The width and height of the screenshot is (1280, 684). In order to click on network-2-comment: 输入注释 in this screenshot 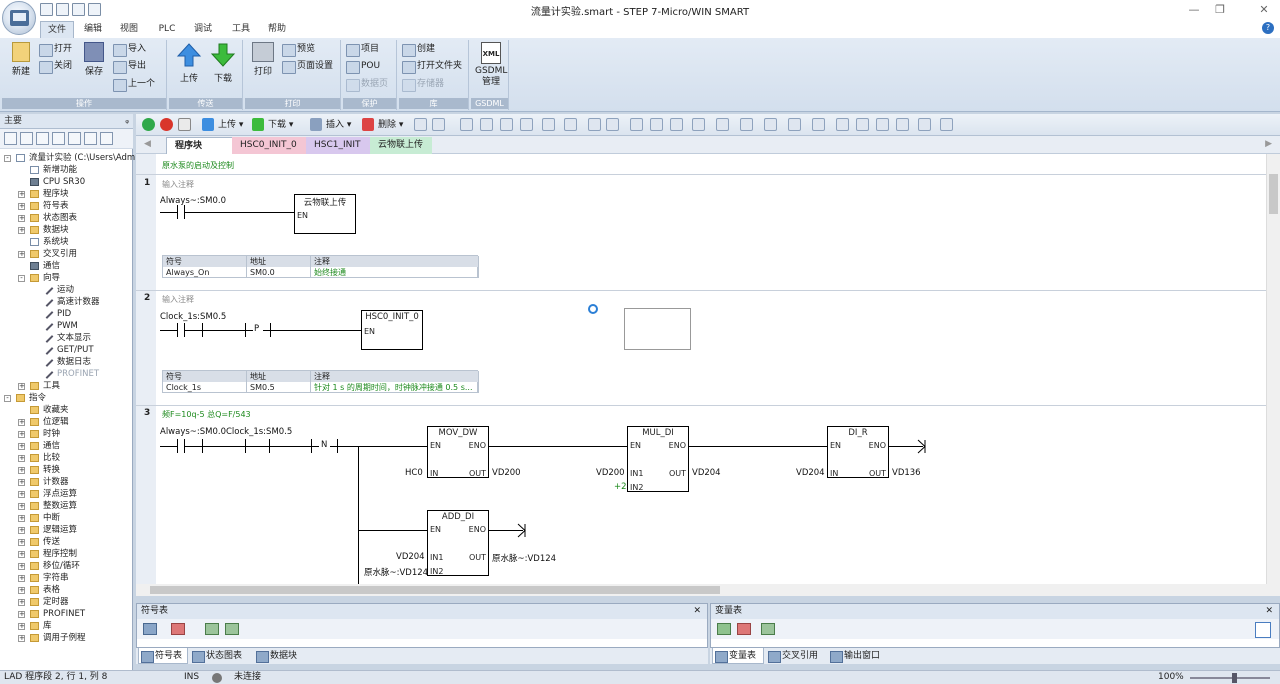, I will do `click(178, 299)`.